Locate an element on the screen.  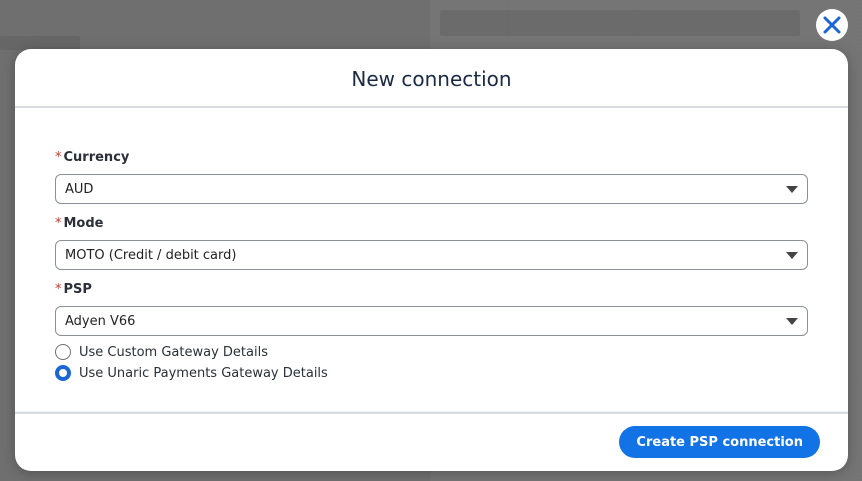
mode-label: * Mode is located at coordinates (79, 223).